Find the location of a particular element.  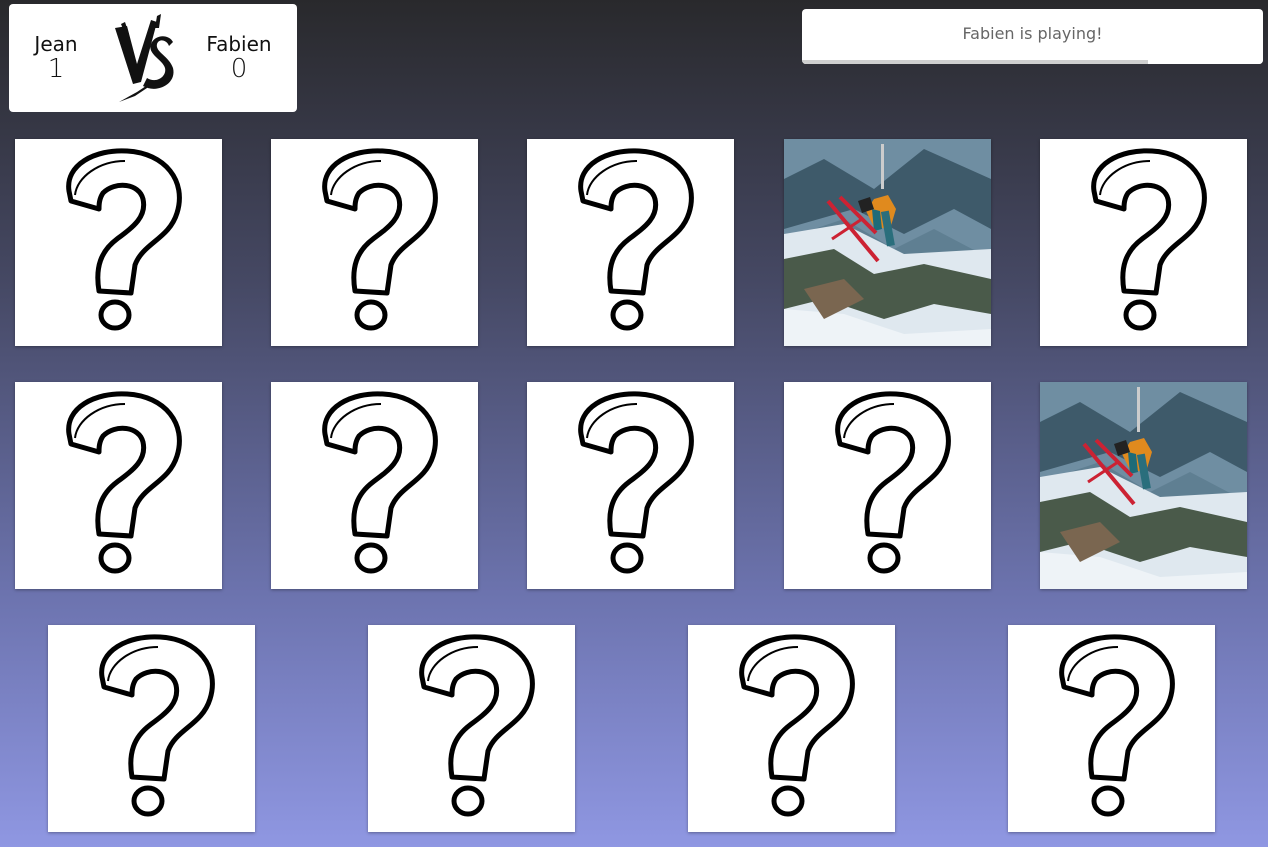

player-1-score: Jean 1 is located at coordinates (56, 57).